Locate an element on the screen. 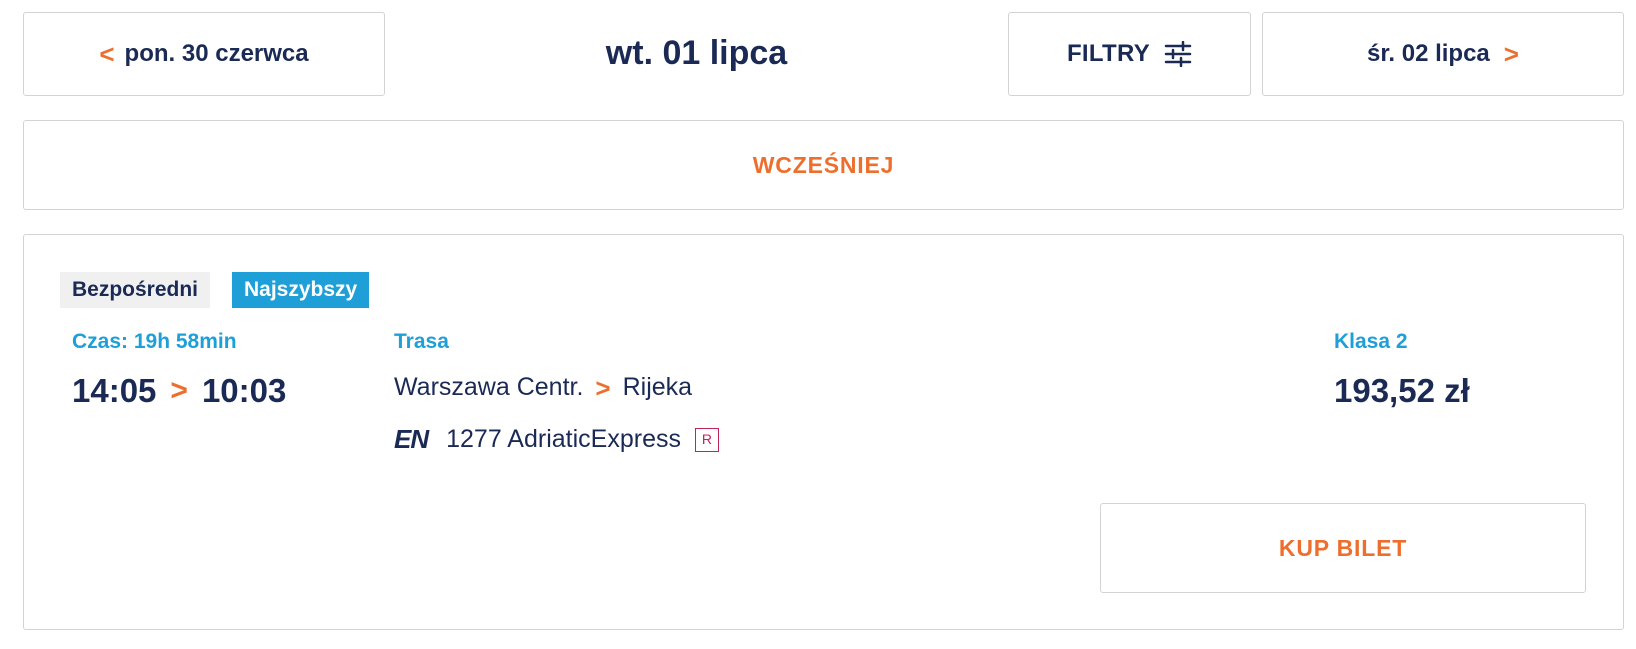 The image size is (1636, 649). origin-station: Warszawa Centr. is located at coordinates (489, 387).